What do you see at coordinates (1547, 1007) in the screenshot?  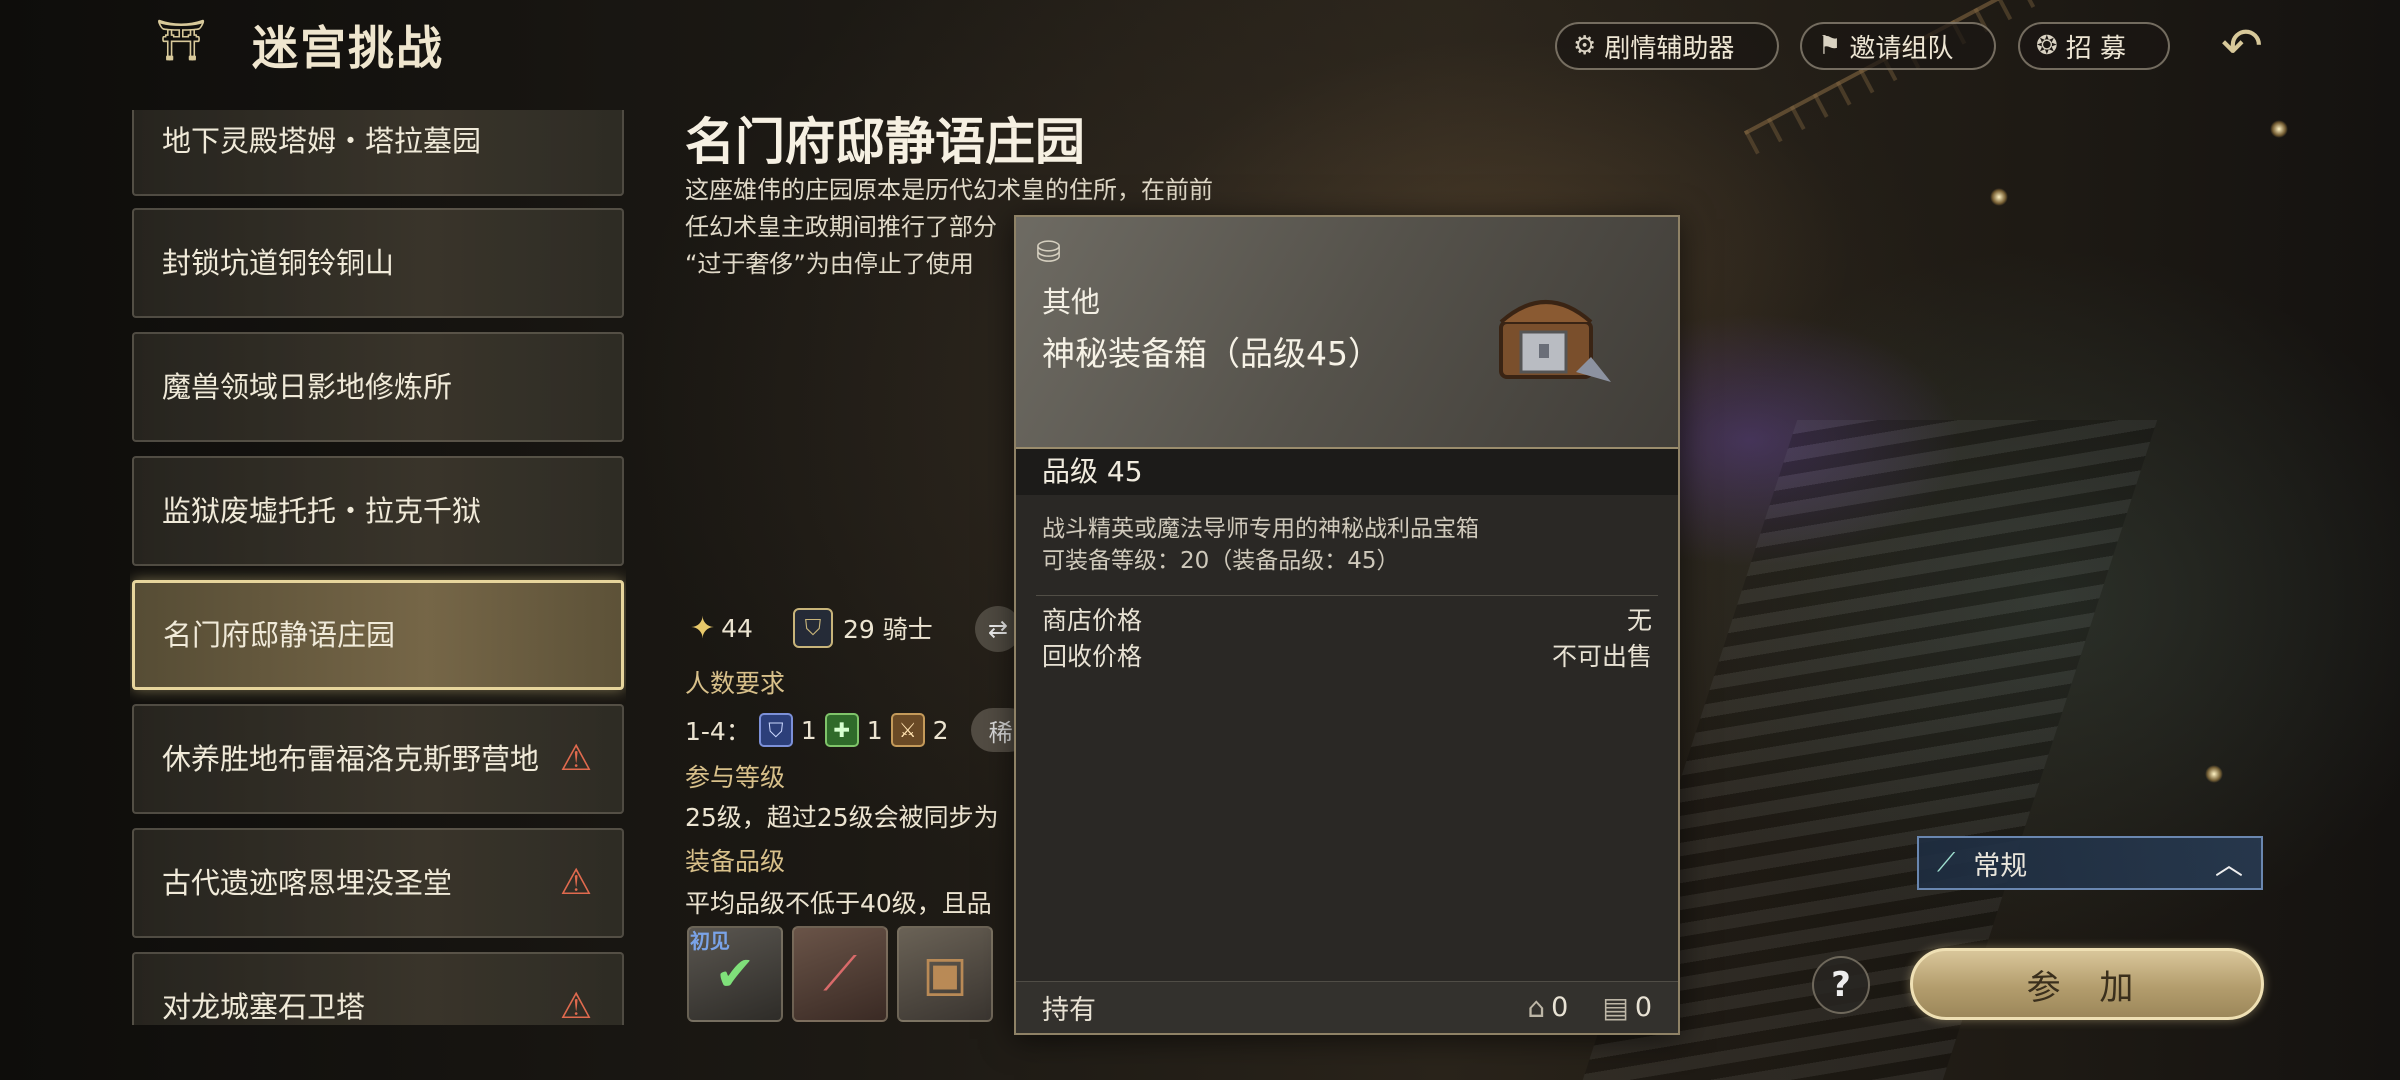 I see `home-storage-count: ⌂ 0` at bounding box center [1547, 1007].